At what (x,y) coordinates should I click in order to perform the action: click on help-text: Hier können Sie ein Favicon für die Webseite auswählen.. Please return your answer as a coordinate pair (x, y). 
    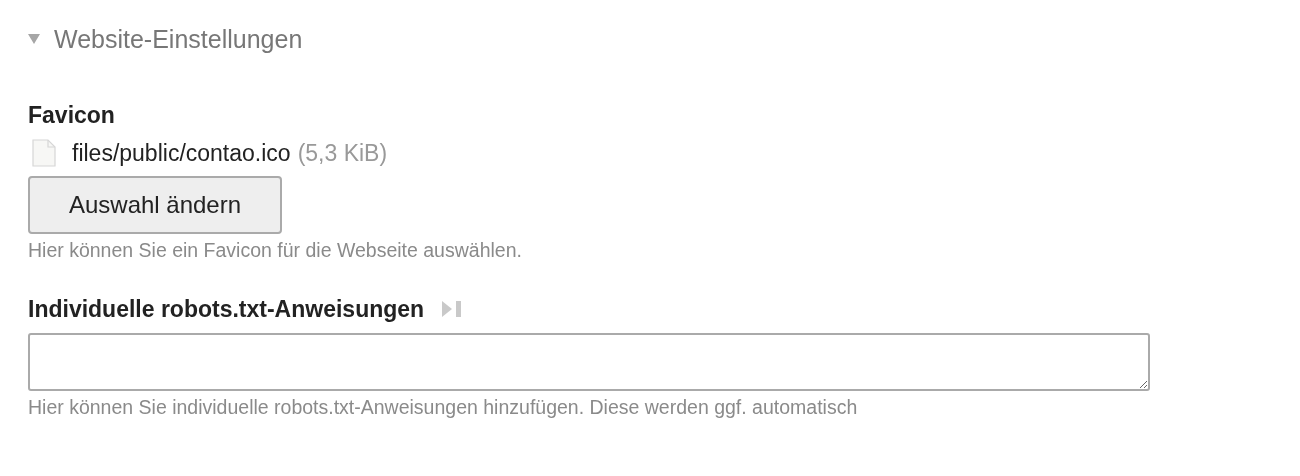
    Looking at the image, I should click on (275, 250).